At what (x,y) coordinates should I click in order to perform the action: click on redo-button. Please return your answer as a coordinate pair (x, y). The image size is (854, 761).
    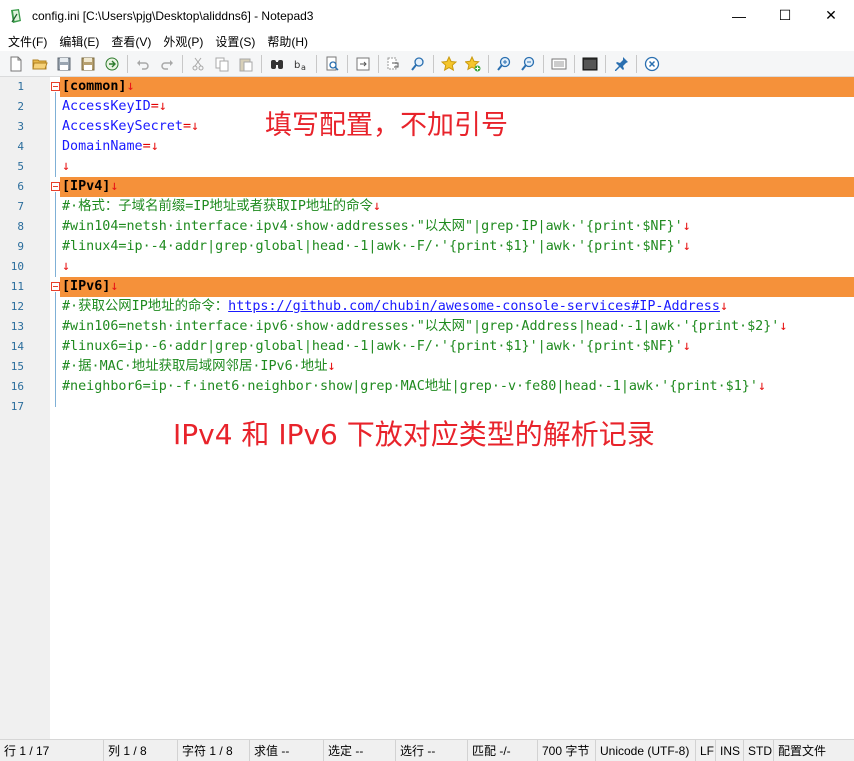
    Looking at the image, I should click on (167, 64).